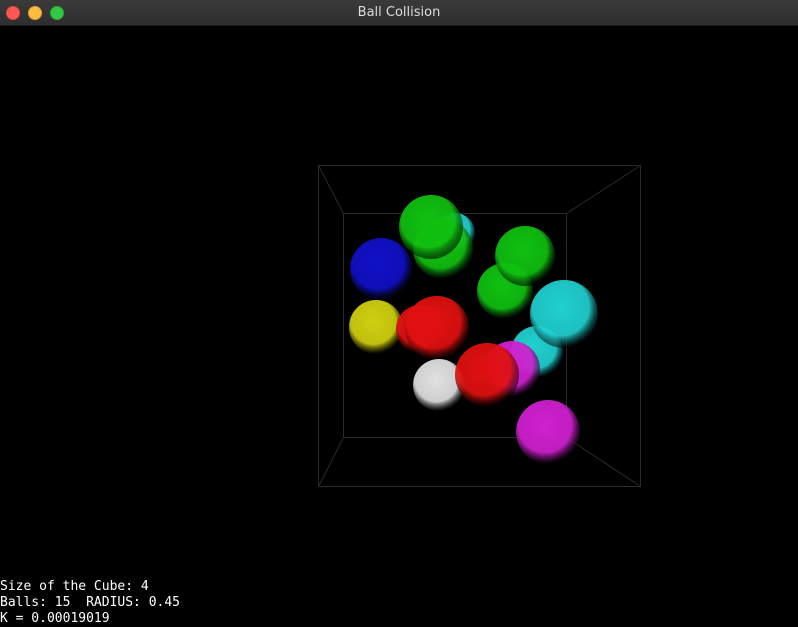 The height and width of the screenshot is (627, 798). Describe the element at coordinates (548, 432) in the screenshot. I see `ball-magenta` at that location.